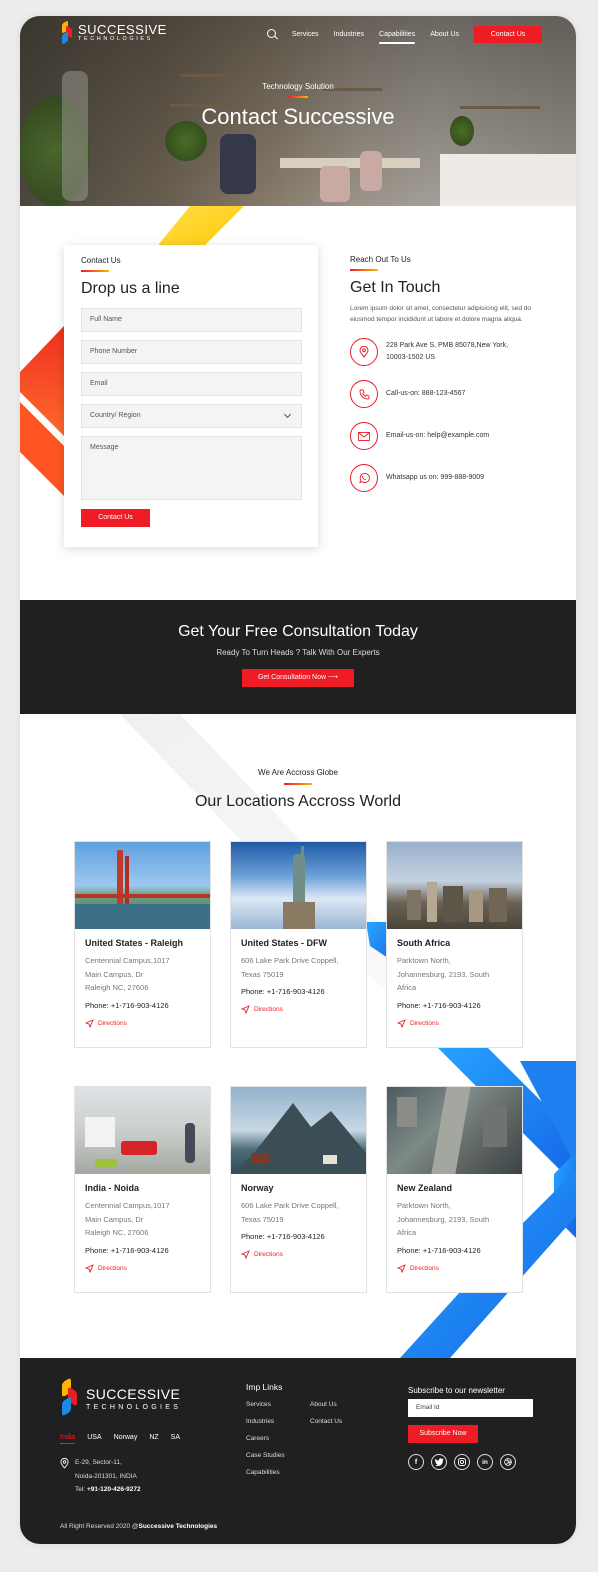 The height and width of the screenshot is (1572, 598). I want to click on country-tab-sa: SA, so click(175, 1437).